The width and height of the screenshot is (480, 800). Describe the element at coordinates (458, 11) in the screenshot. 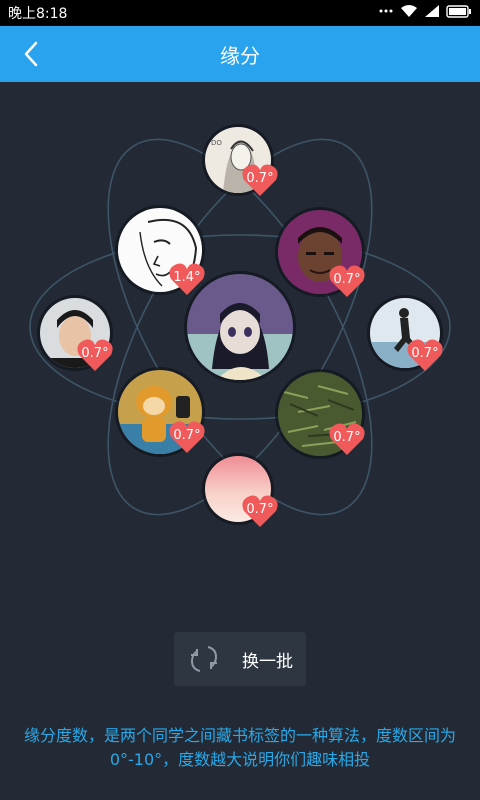

I see `battery-icon` at that location.